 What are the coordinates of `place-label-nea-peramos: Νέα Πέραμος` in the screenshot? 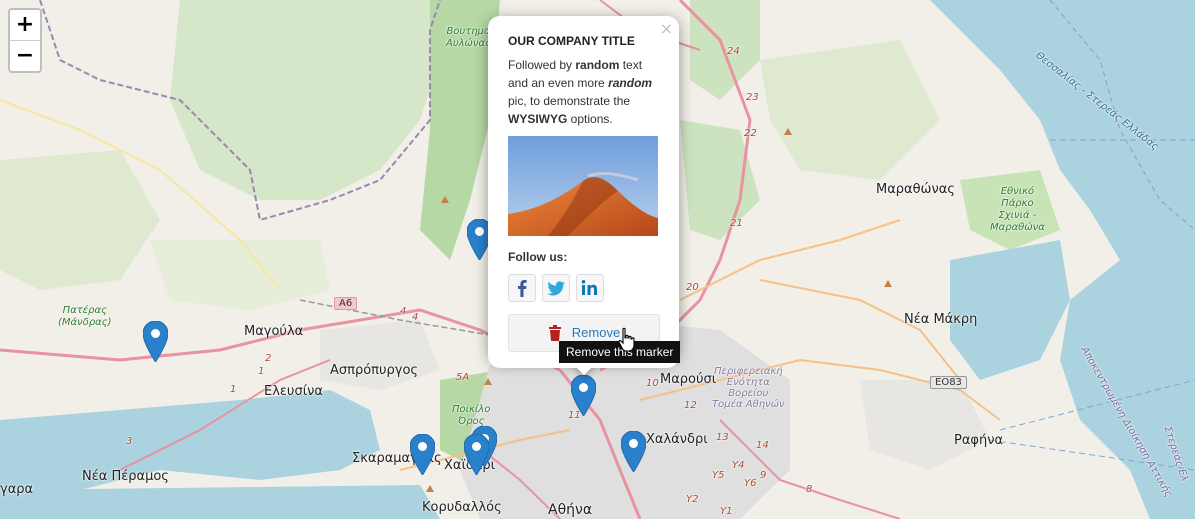 It's located at (125, 476).